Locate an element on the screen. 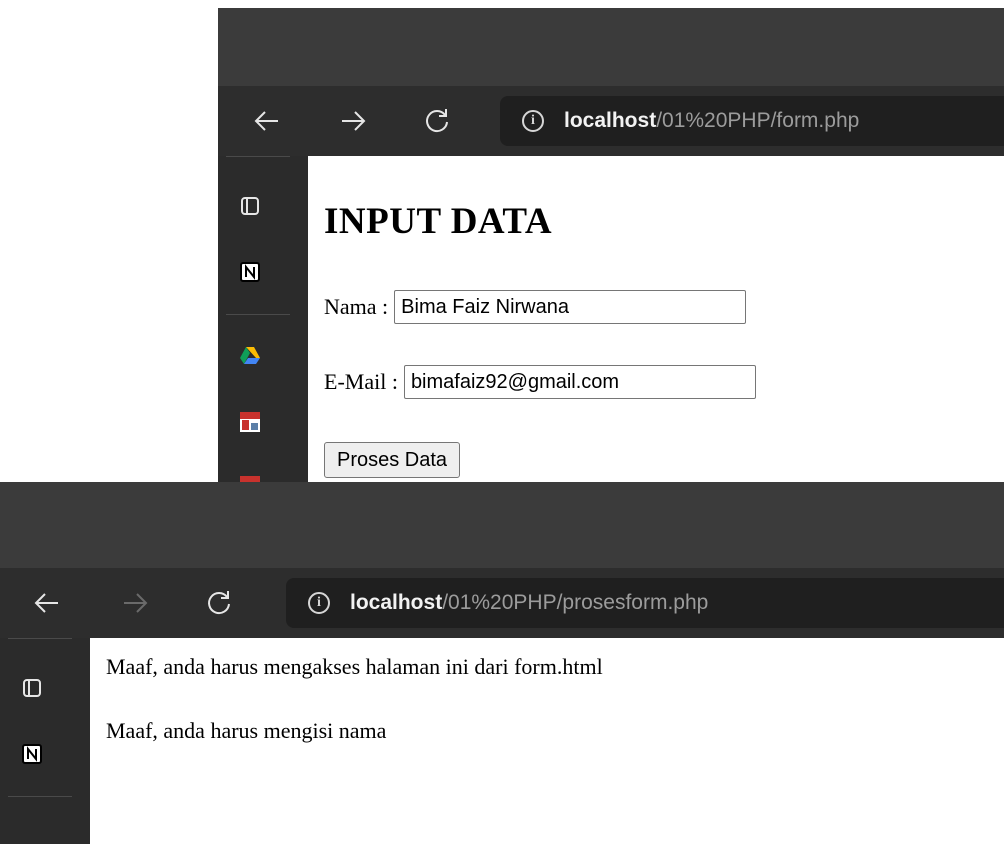 The image size is (1004, 844). email-input is located at coordinates (579, 382).